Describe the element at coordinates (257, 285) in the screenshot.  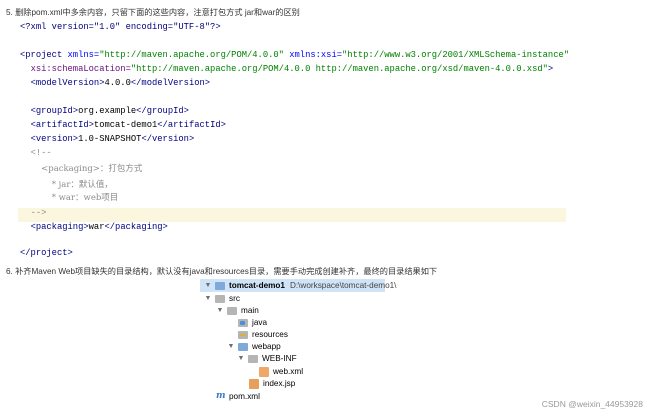
I see `project-name: tomcat-demo1` at that location.